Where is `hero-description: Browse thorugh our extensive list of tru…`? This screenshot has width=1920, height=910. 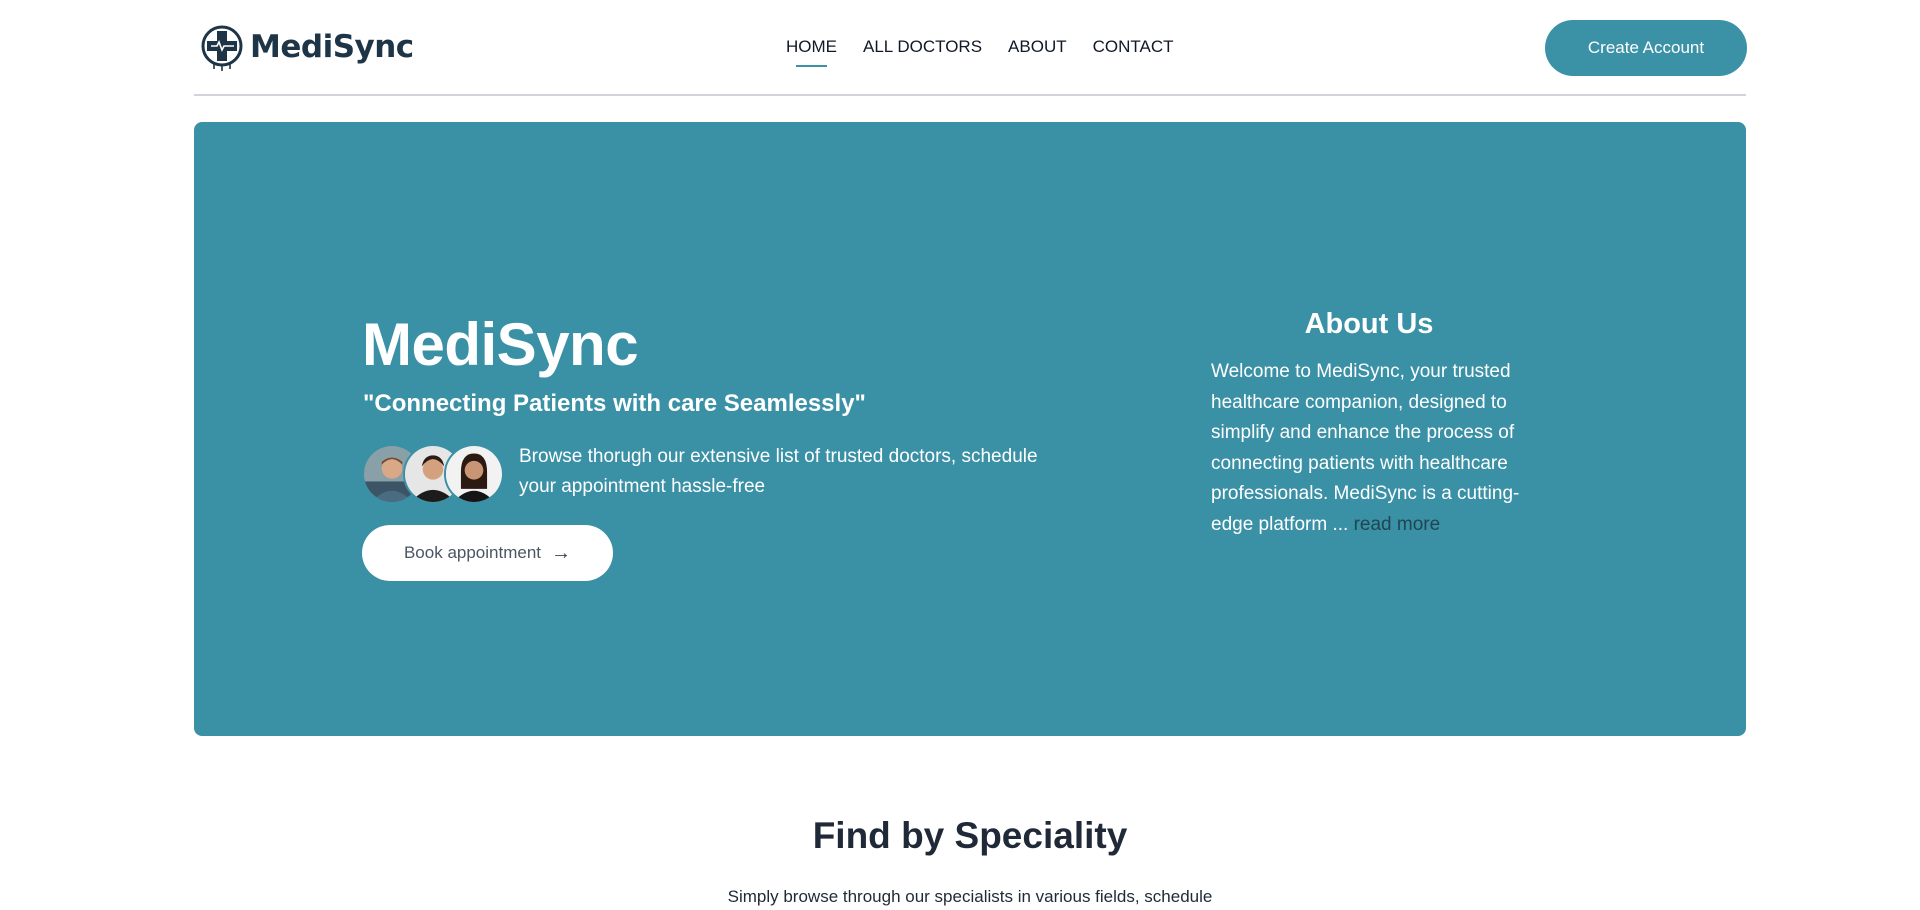 hero-description: Browse thorugh our extensive list of tru… is located at coordinates (778, 471).